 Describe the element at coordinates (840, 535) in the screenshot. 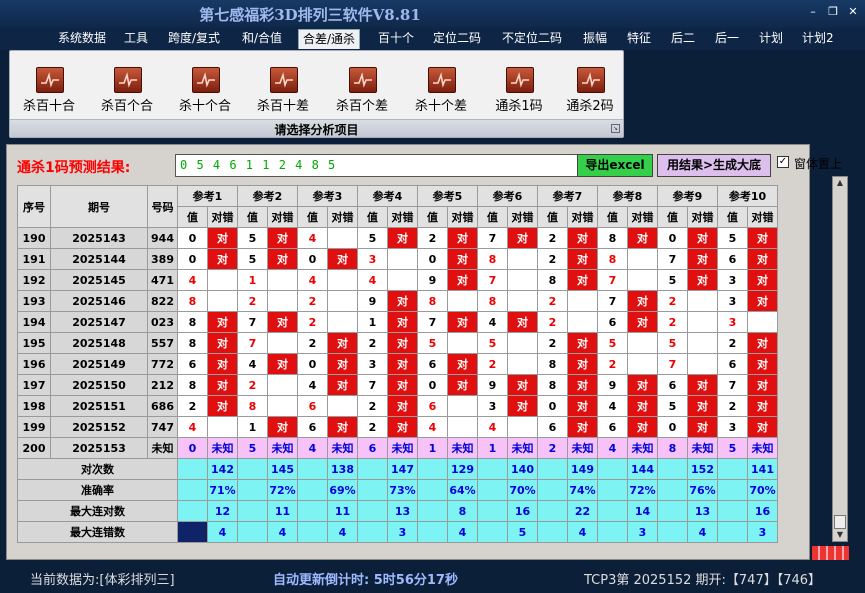

I see `scroll-down-arrow: ▼` at that location.